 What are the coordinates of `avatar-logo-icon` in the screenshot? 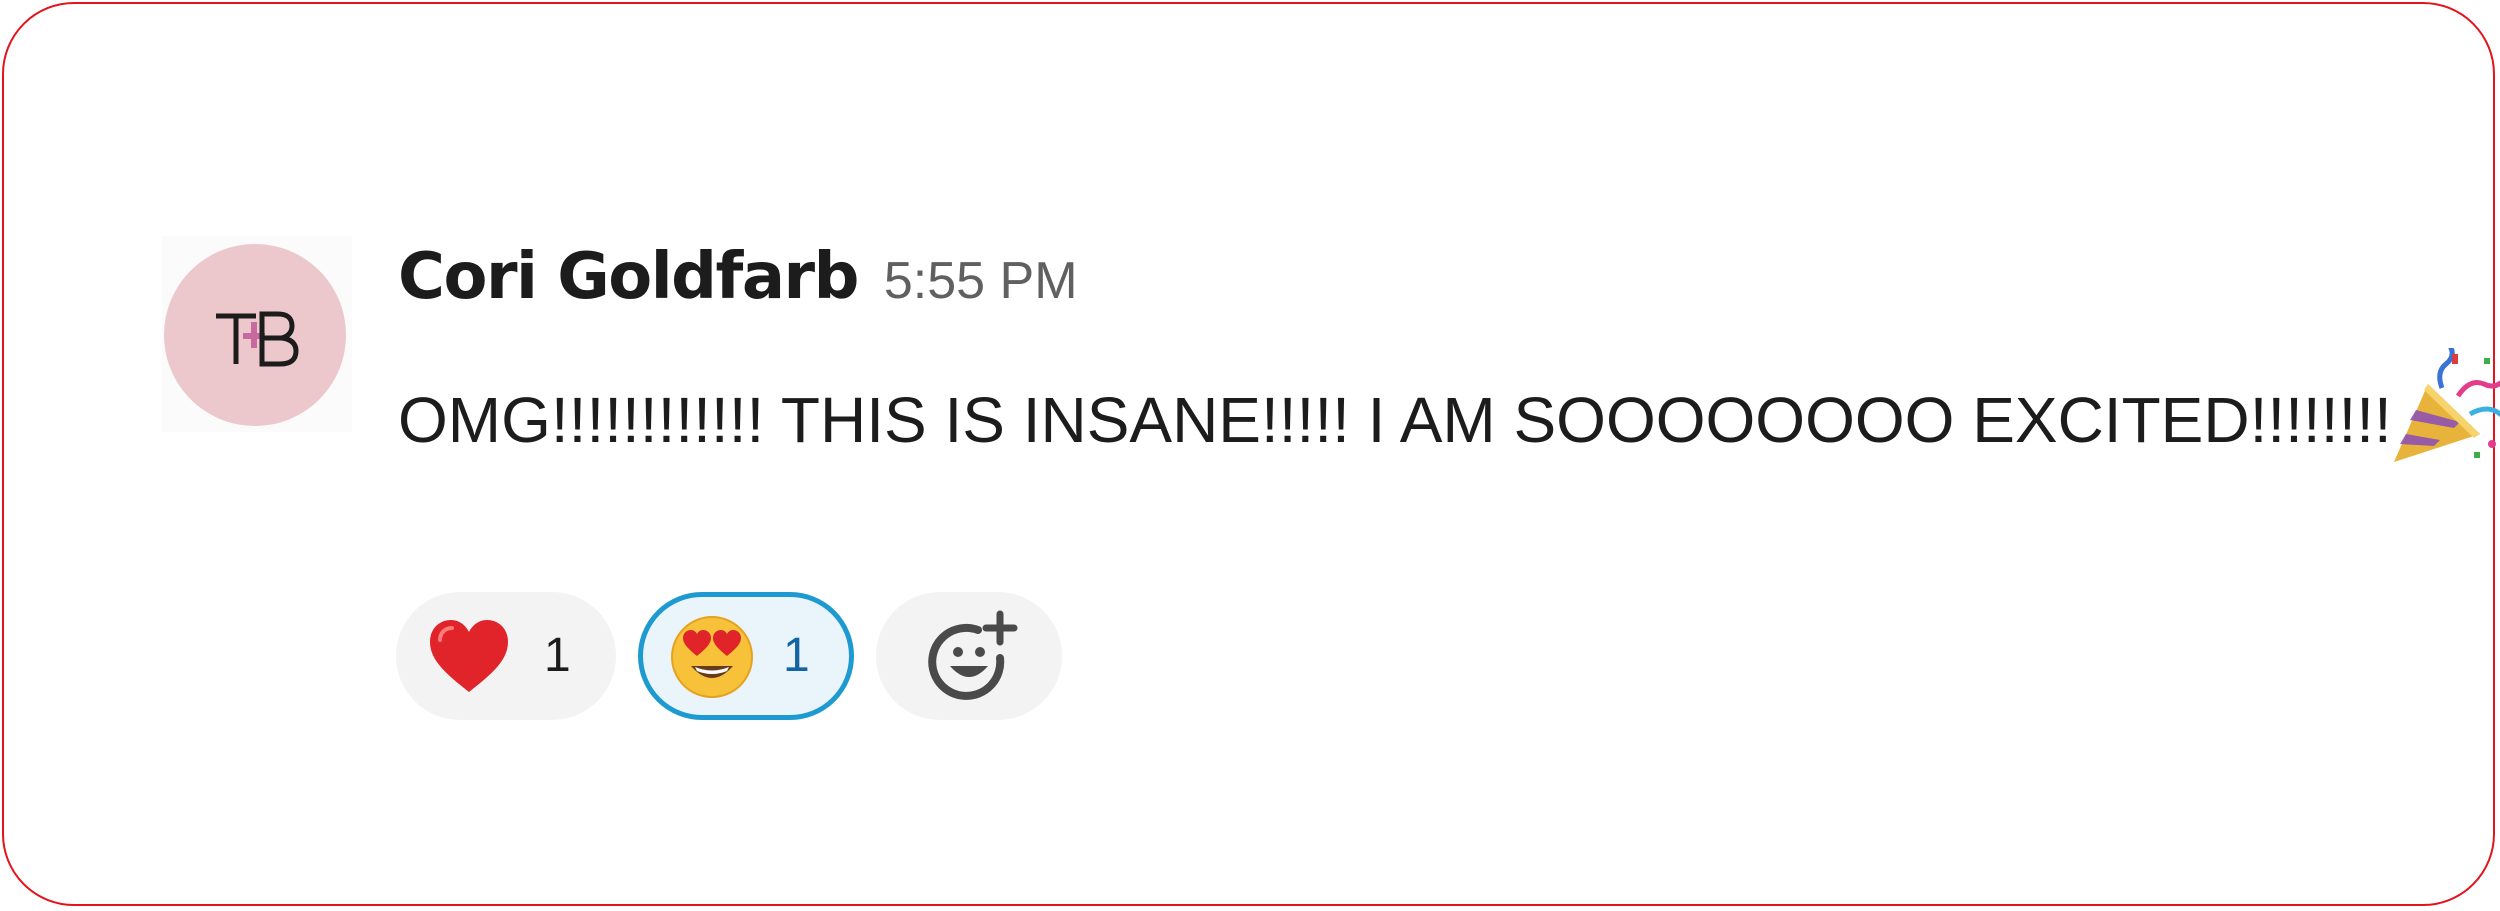 It's located at (257, 339).